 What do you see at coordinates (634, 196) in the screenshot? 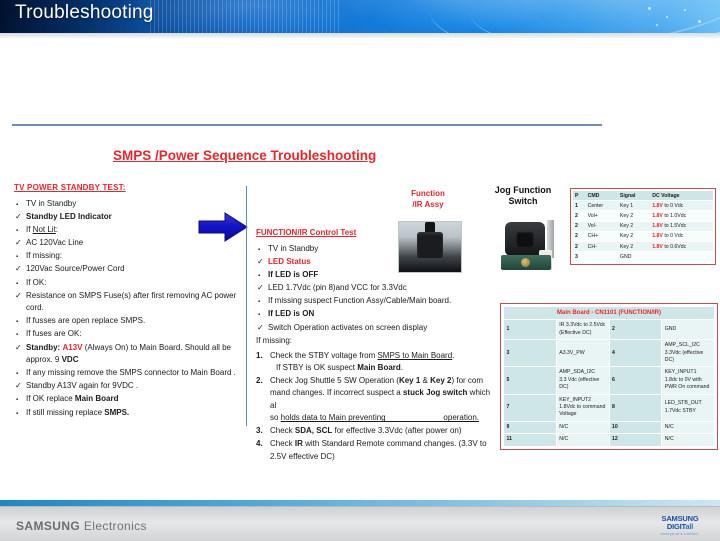
I see `jog-table-header-cell: Signal` at bounding box center [634, 196].